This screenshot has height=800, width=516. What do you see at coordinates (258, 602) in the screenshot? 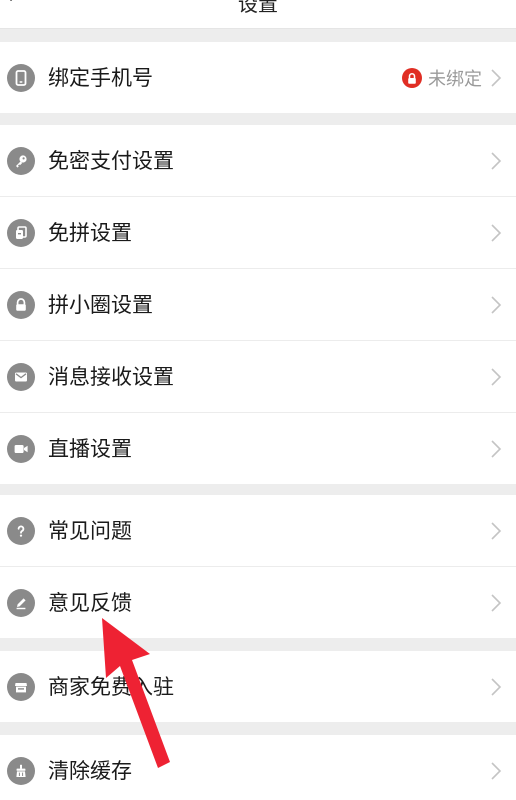
I see `settings-item-feedback: 意见反馈` at bounding box center [258, 602].